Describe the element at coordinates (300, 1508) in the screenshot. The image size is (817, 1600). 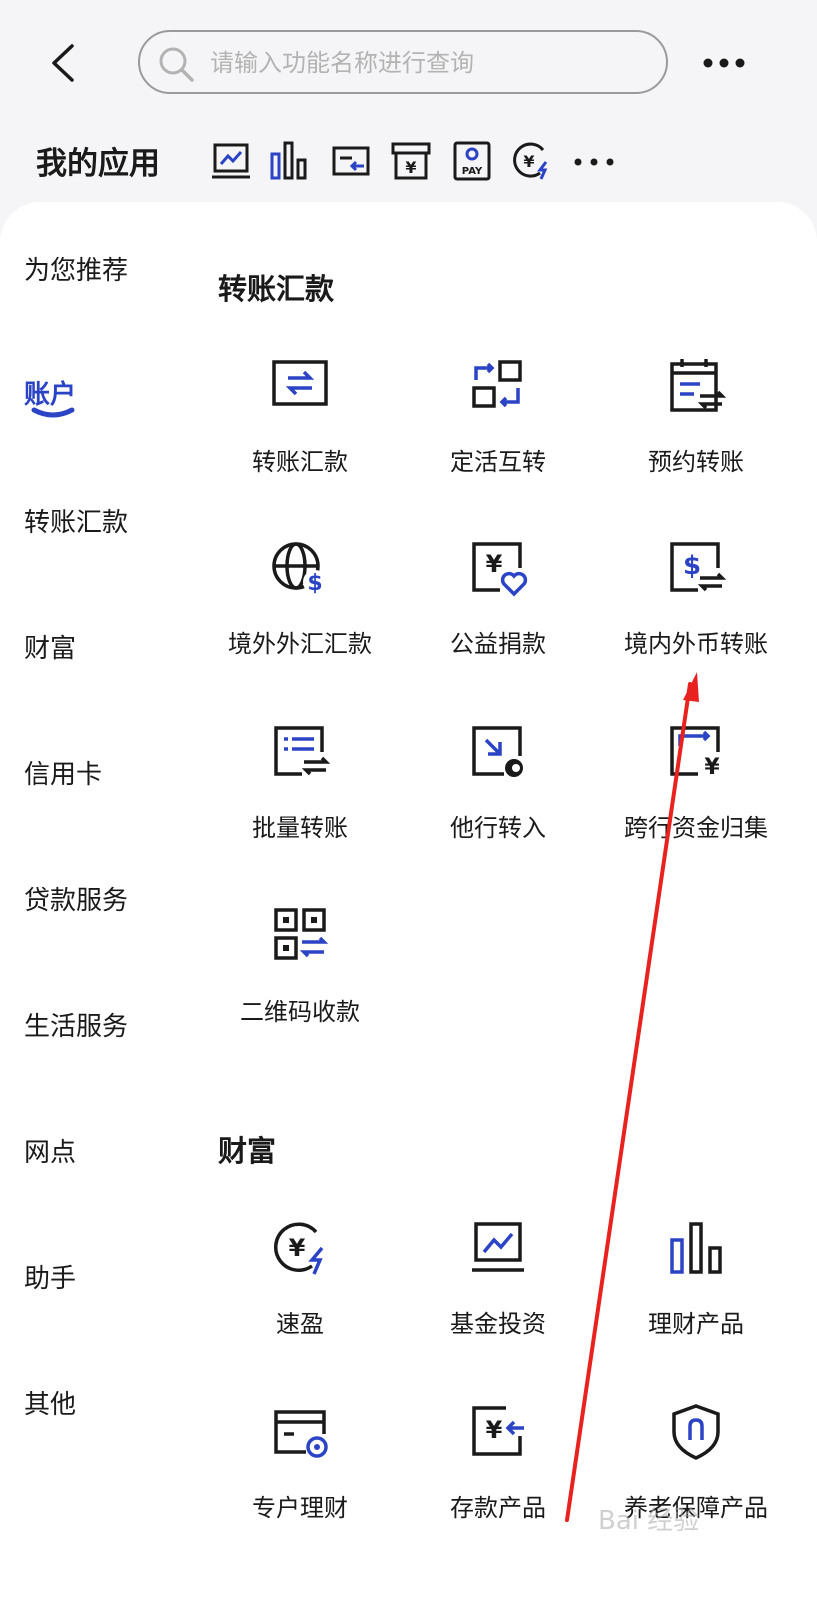
I see `item-label: 专户理财` at that location.